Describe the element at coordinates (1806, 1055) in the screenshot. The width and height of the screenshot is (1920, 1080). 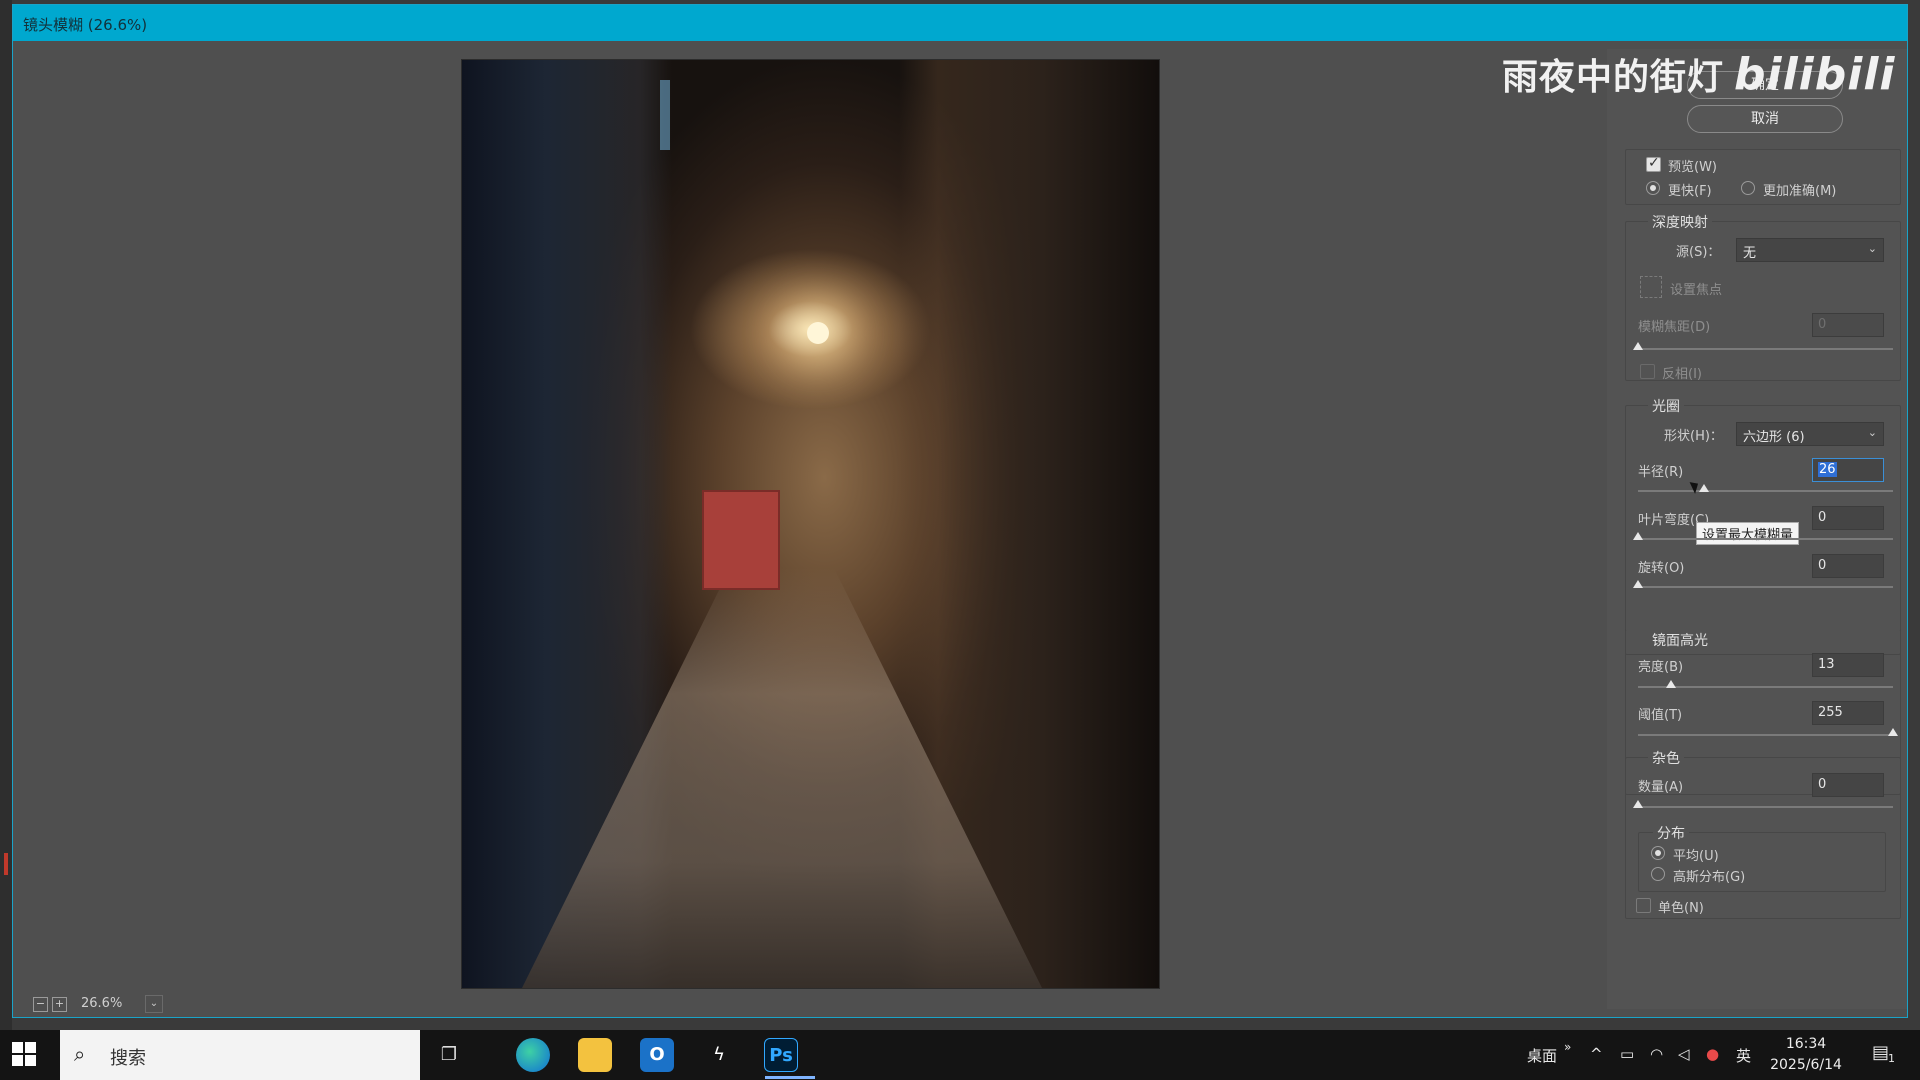
I see `clock: 16:34 2025/6/14` at that location.